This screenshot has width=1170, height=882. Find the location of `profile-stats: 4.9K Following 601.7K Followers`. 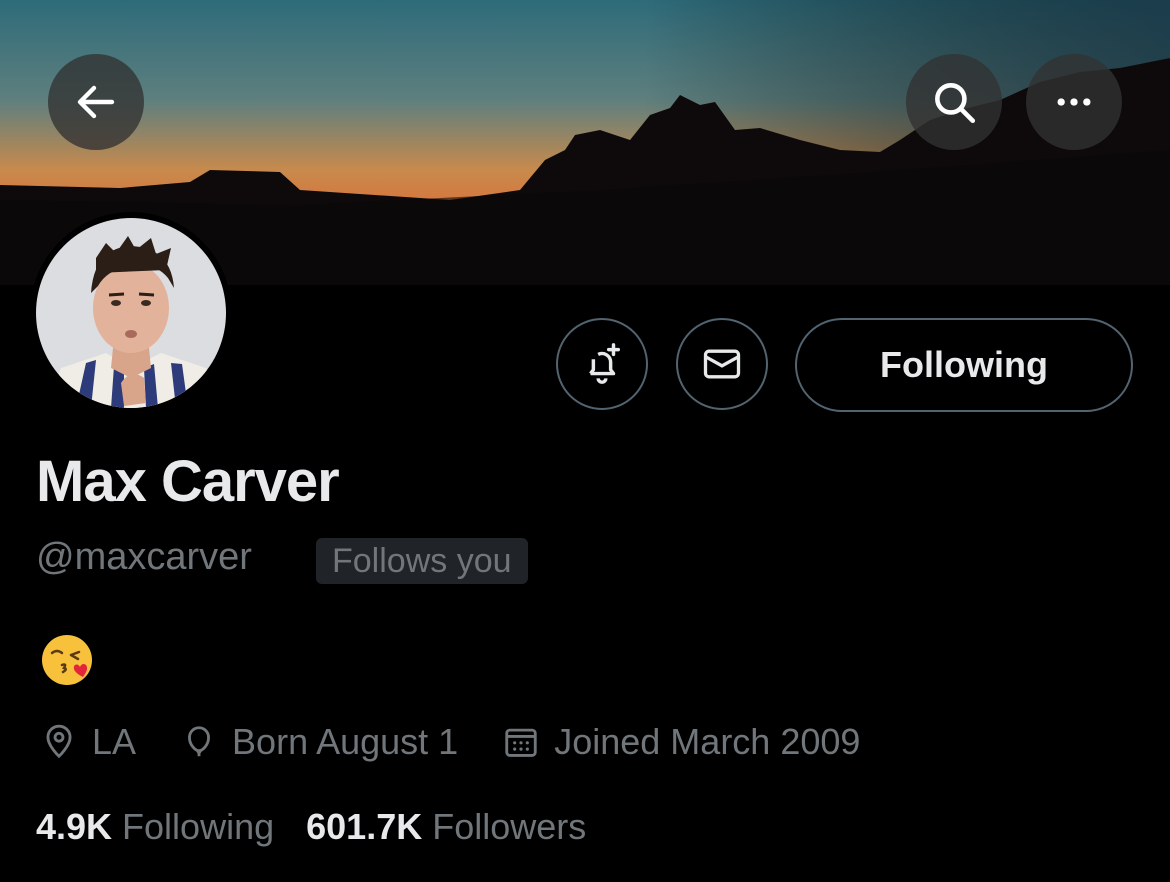

profile-stats: 4.9K Following 601.7K Followers is located at coordinates (327, 827).